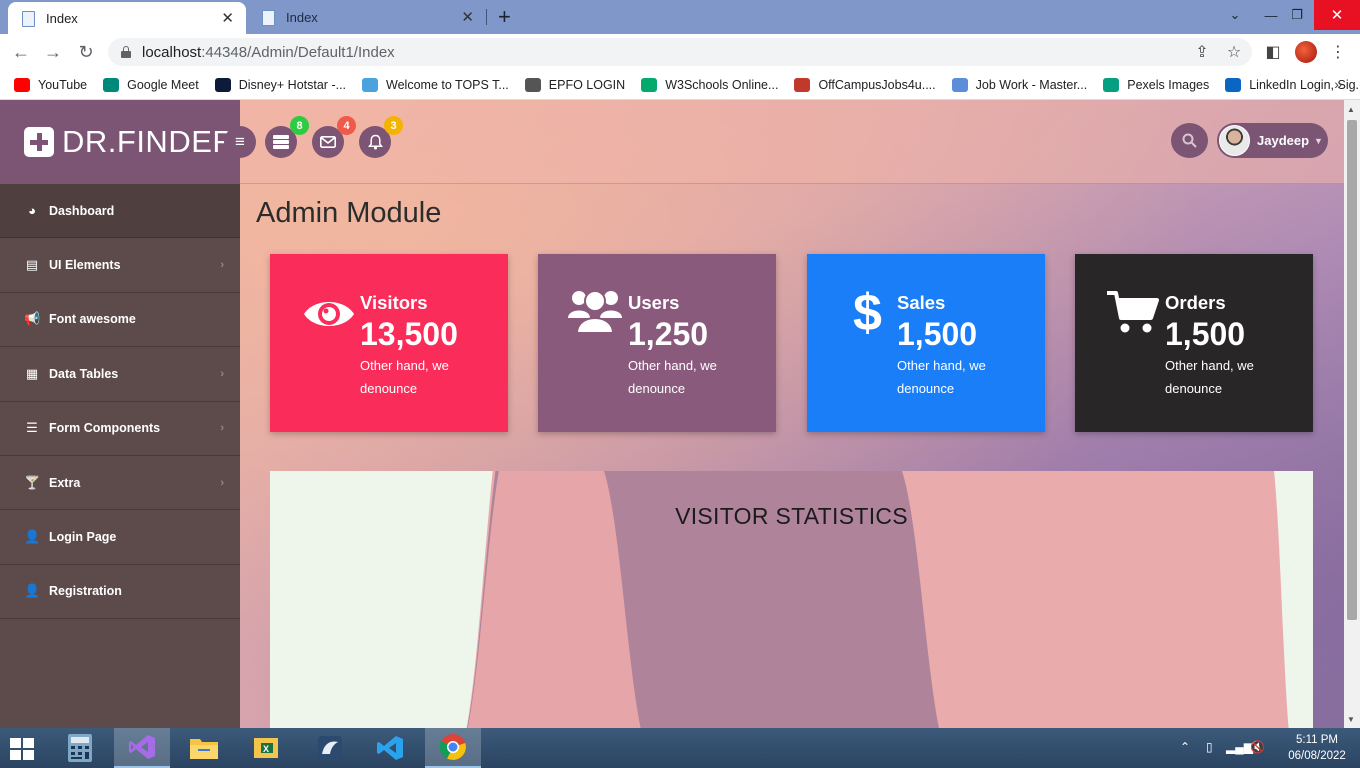  What do you see at coordinates (1257, 747) in the screenshot?
I see `volume-muted-icon: 🔇` at bounding box center [1257, 747].